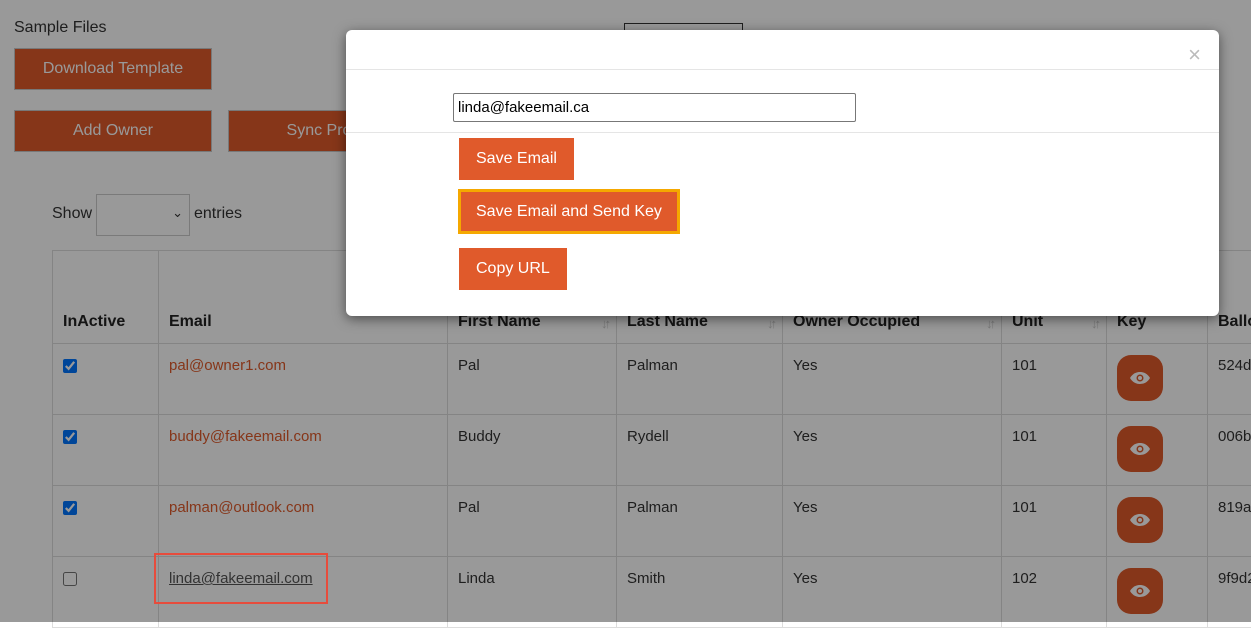  I want to click on highlight-box, so click(241, 578).